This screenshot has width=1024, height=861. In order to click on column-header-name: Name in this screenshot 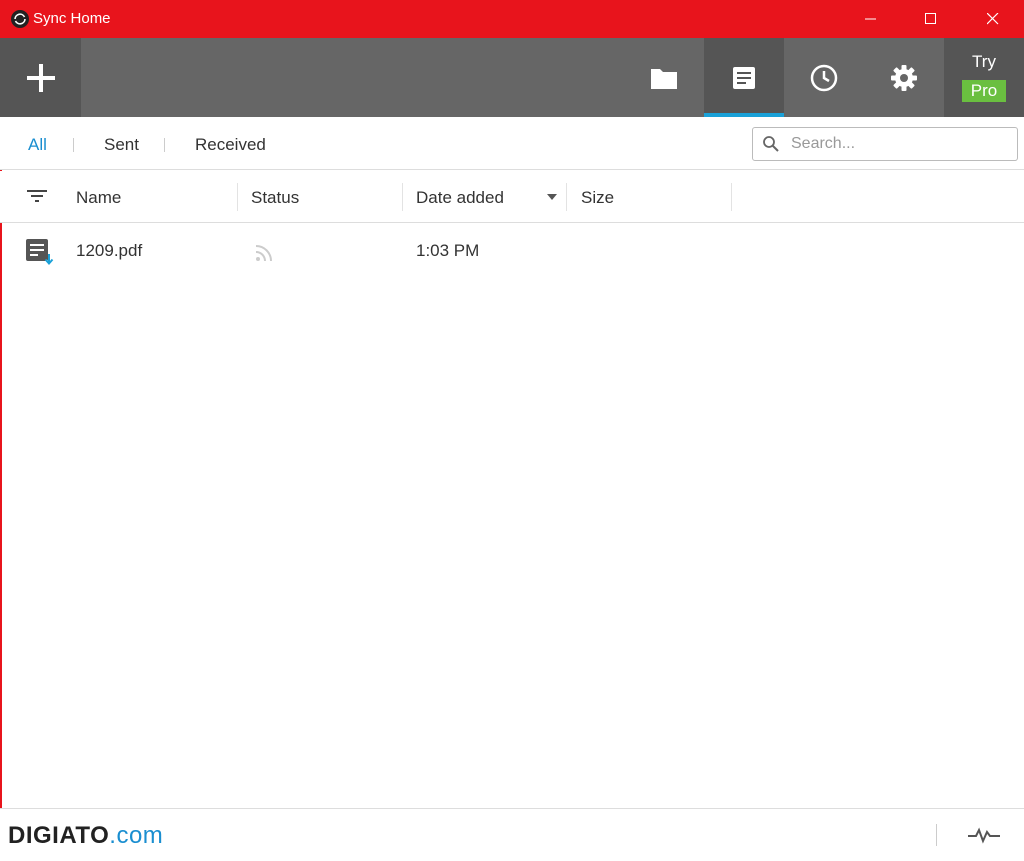, I will do `click(98, 198)`.